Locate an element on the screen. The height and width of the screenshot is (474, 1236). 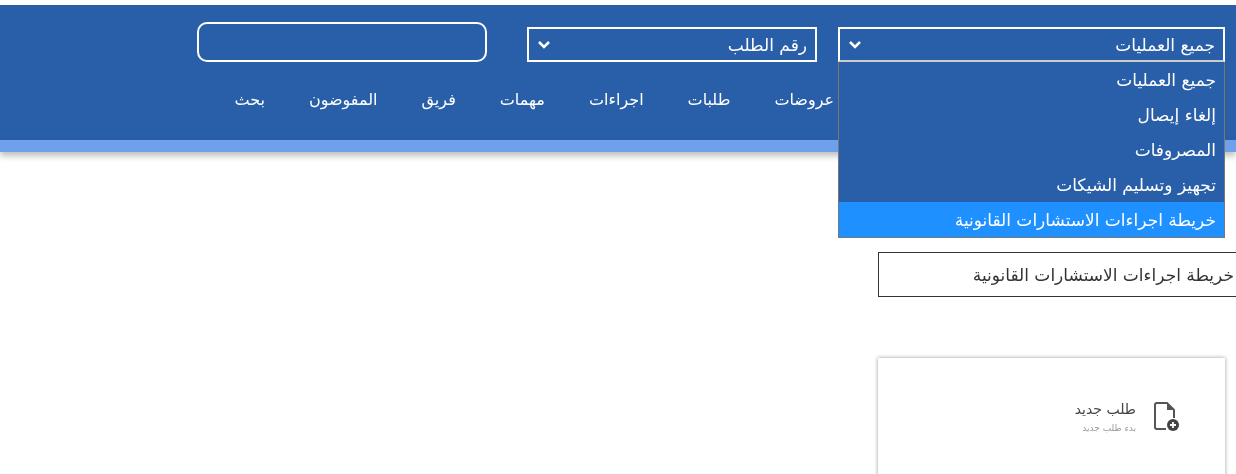
nav-link: طلبات is located at coordinates (709, 99).